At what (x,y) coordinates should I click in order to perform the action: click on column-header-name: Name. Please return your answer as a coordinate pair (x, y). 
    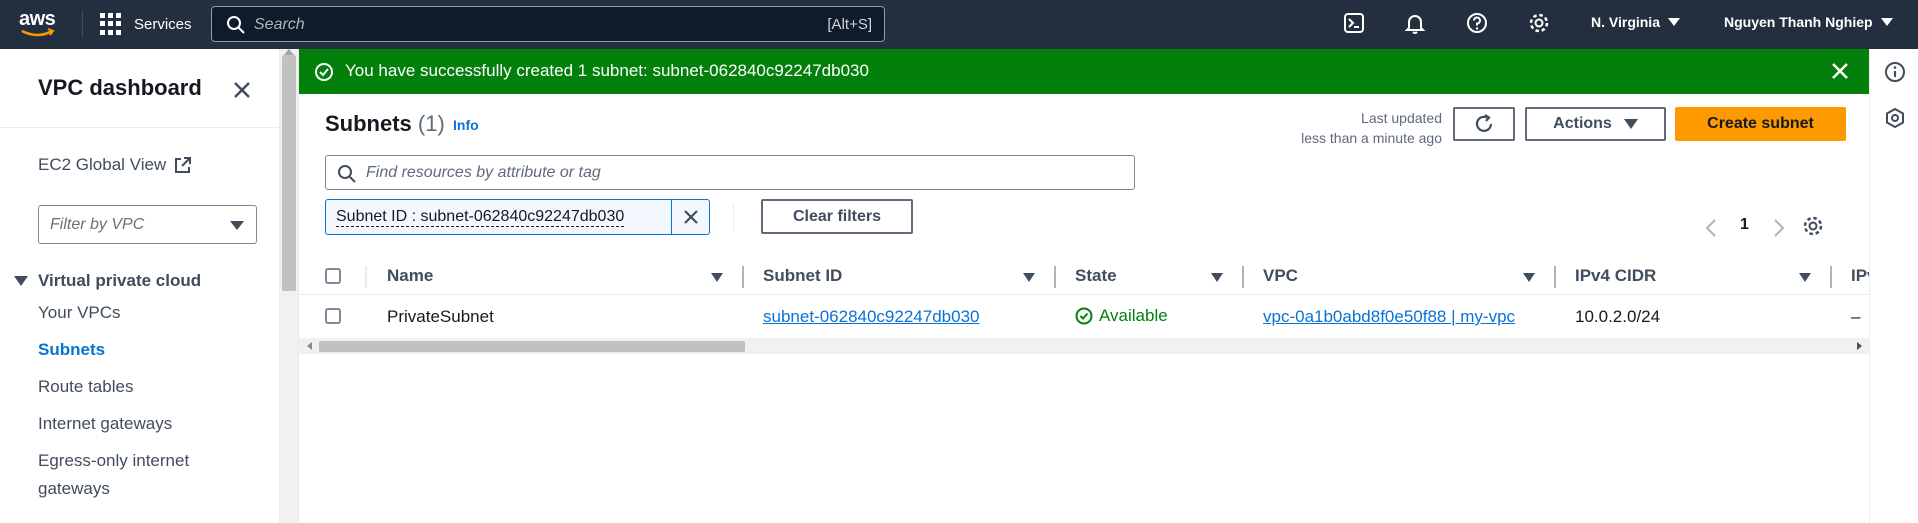
    Looking at the image, I should click on (410, 276).